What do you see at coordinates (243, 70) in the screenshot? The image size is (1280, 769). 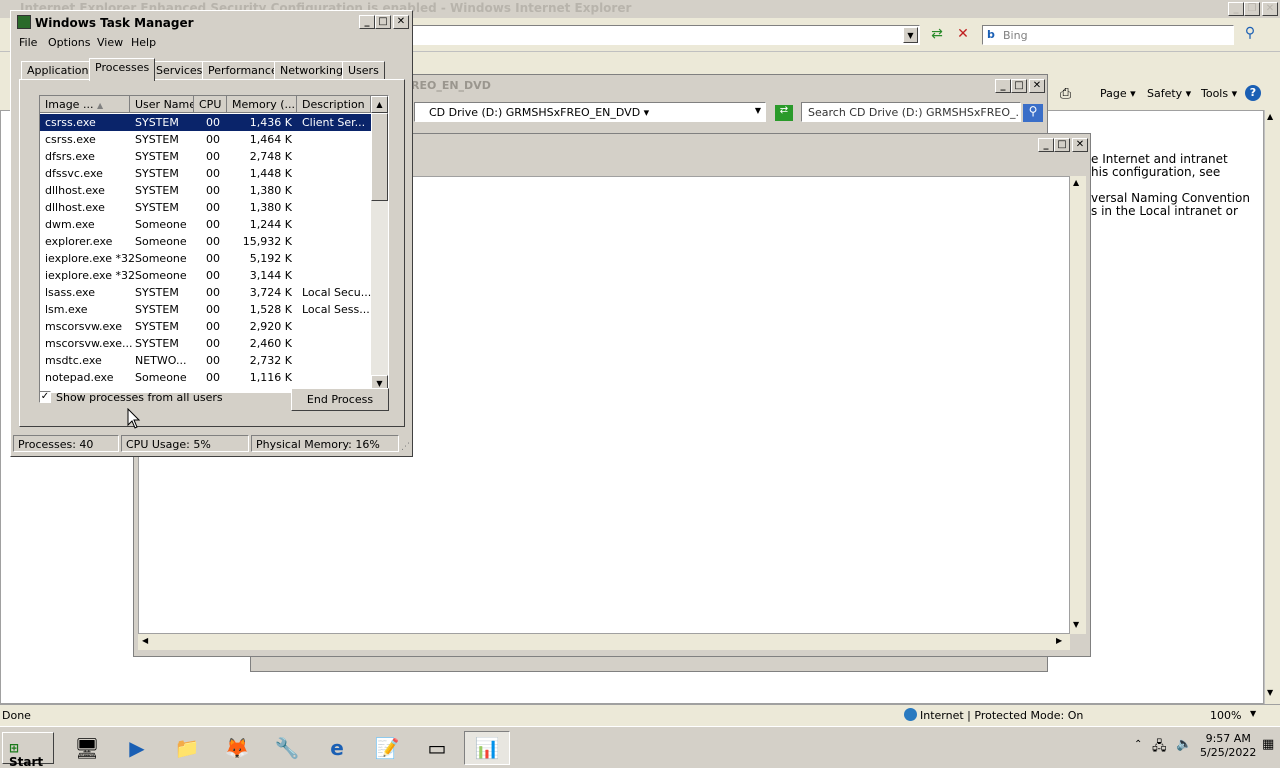 I see `tab-performance: Performance` at bounding box center [243, 70].